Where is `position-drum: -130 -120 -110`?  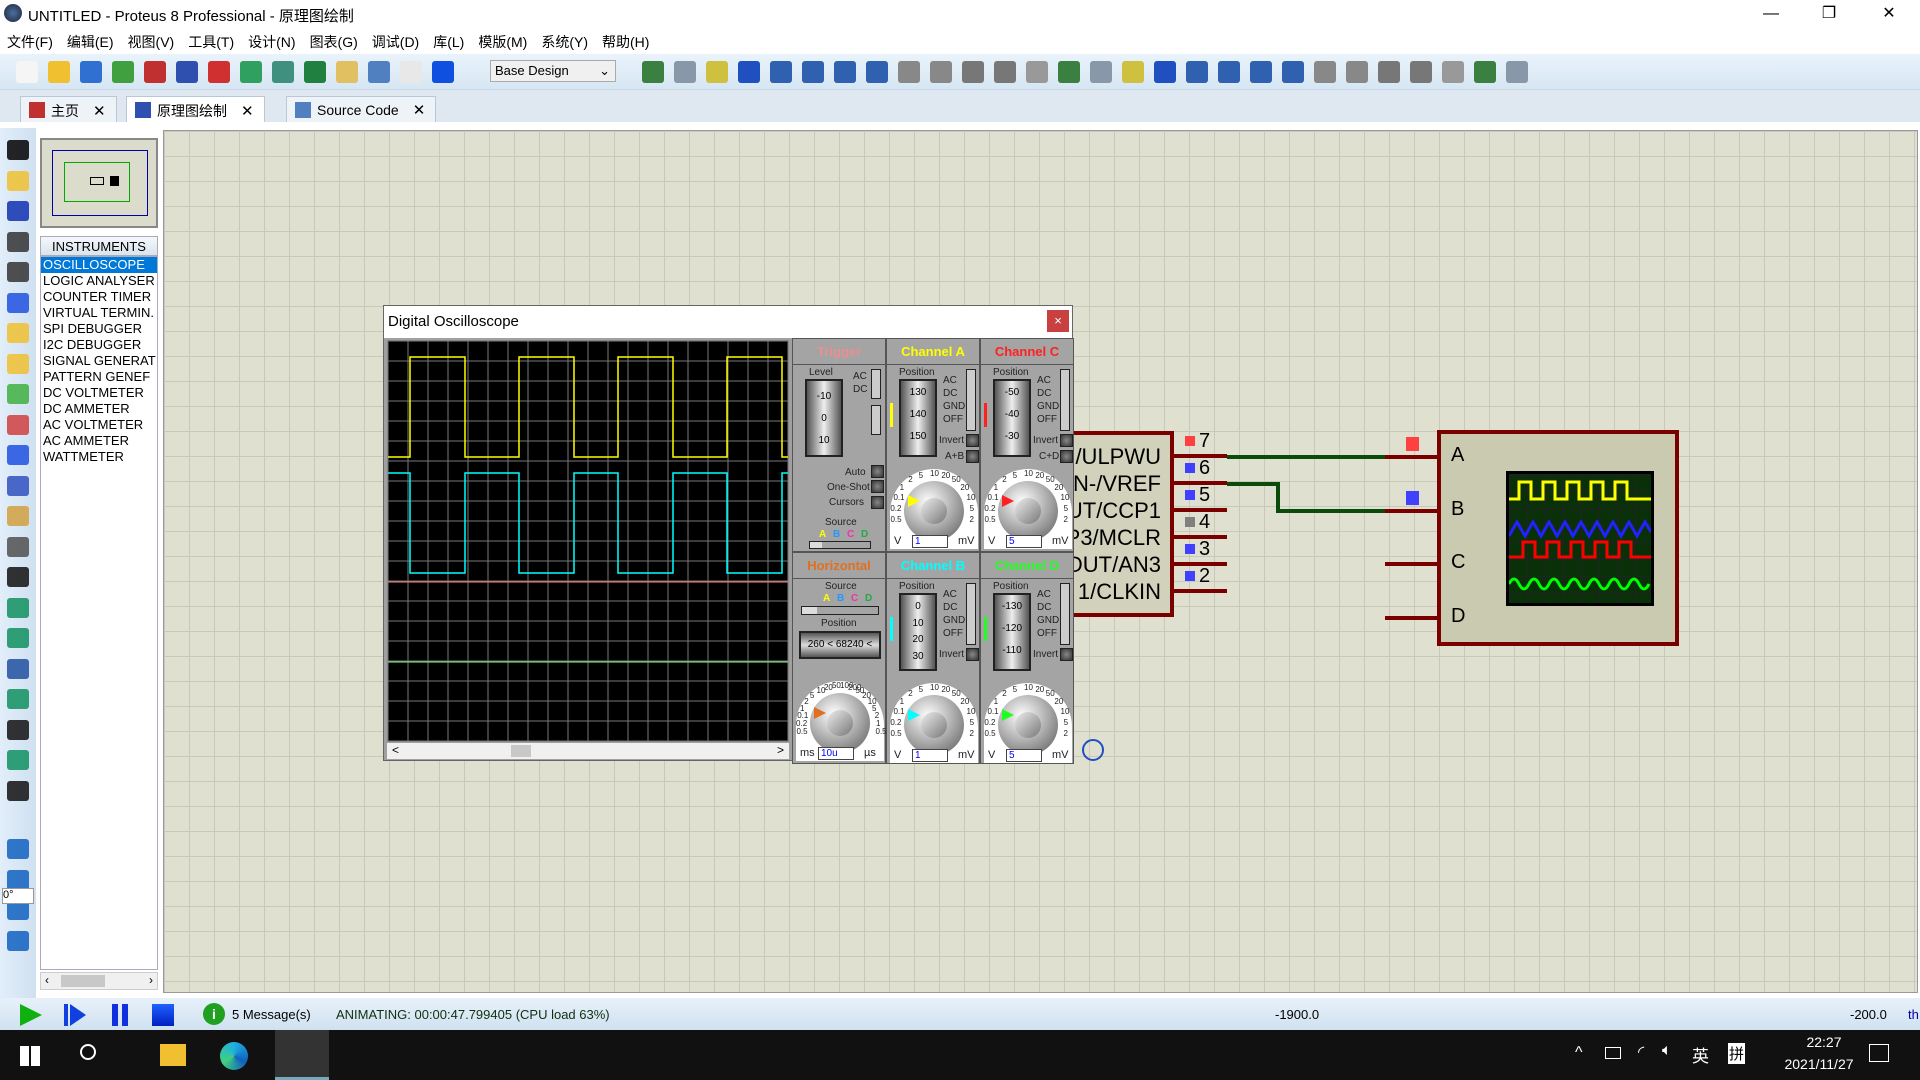
position-drum: -130 -120 -110 is located at coordinates (1012, 632).